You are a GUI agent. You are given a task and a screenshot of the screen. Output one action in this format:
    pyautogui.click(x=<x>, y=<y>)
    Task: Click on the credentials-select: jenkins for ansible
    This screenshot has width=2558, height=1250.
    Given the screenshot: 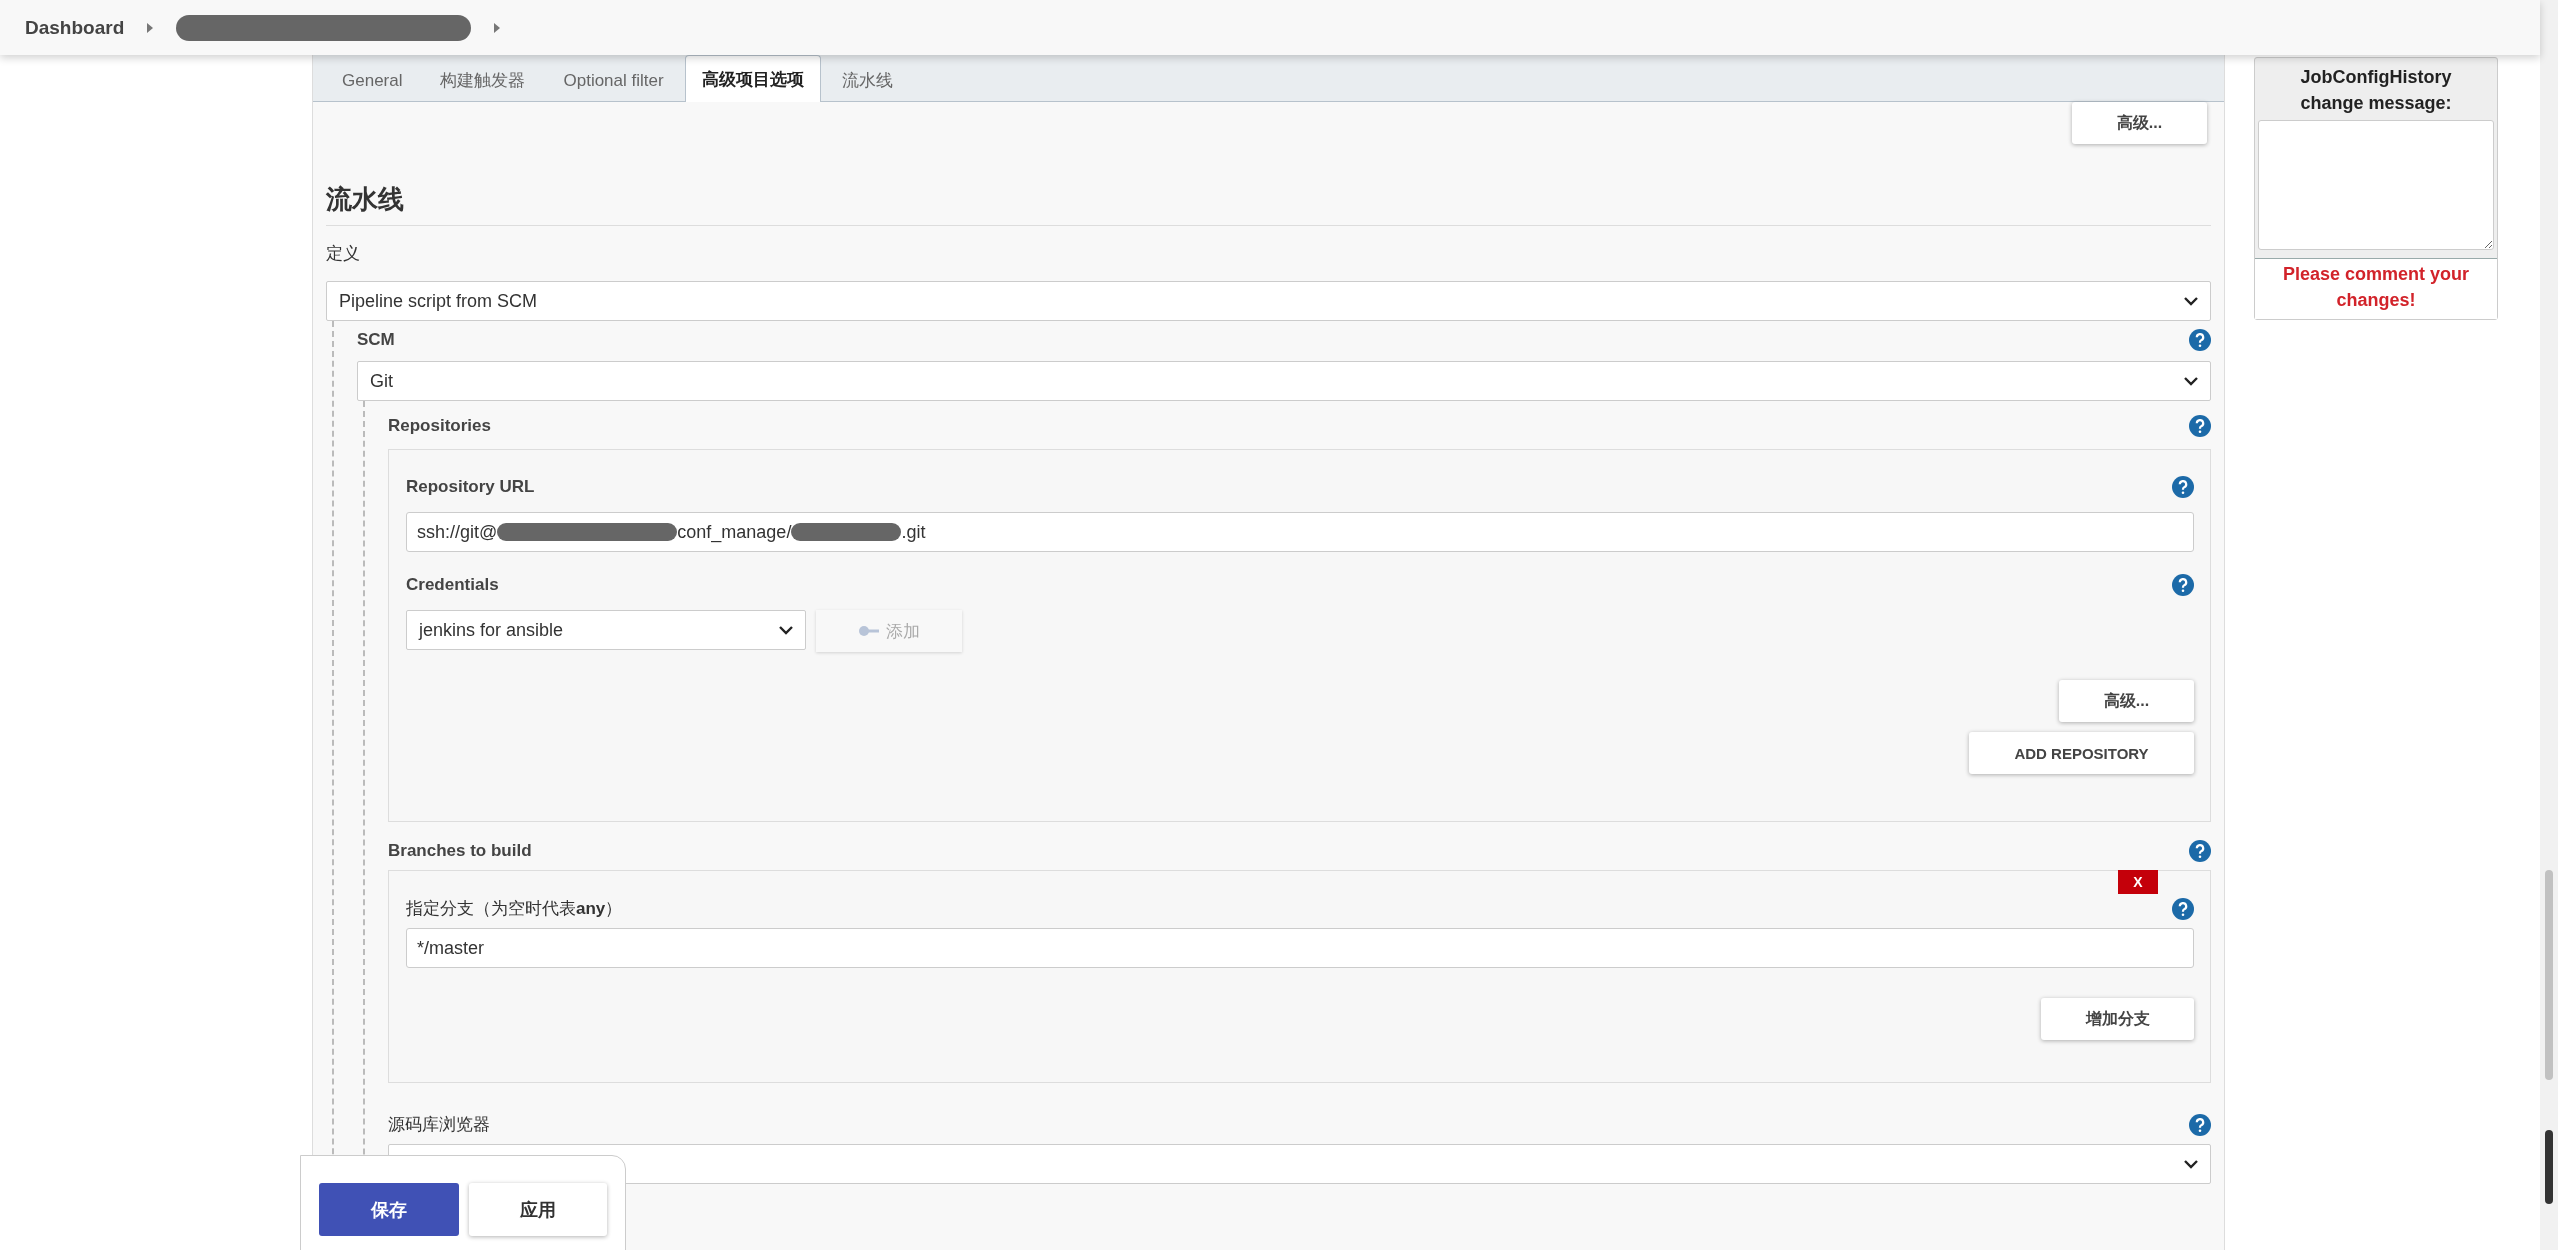 What is the action you would take?
    pyautogui.click(x=606, y=630)
    